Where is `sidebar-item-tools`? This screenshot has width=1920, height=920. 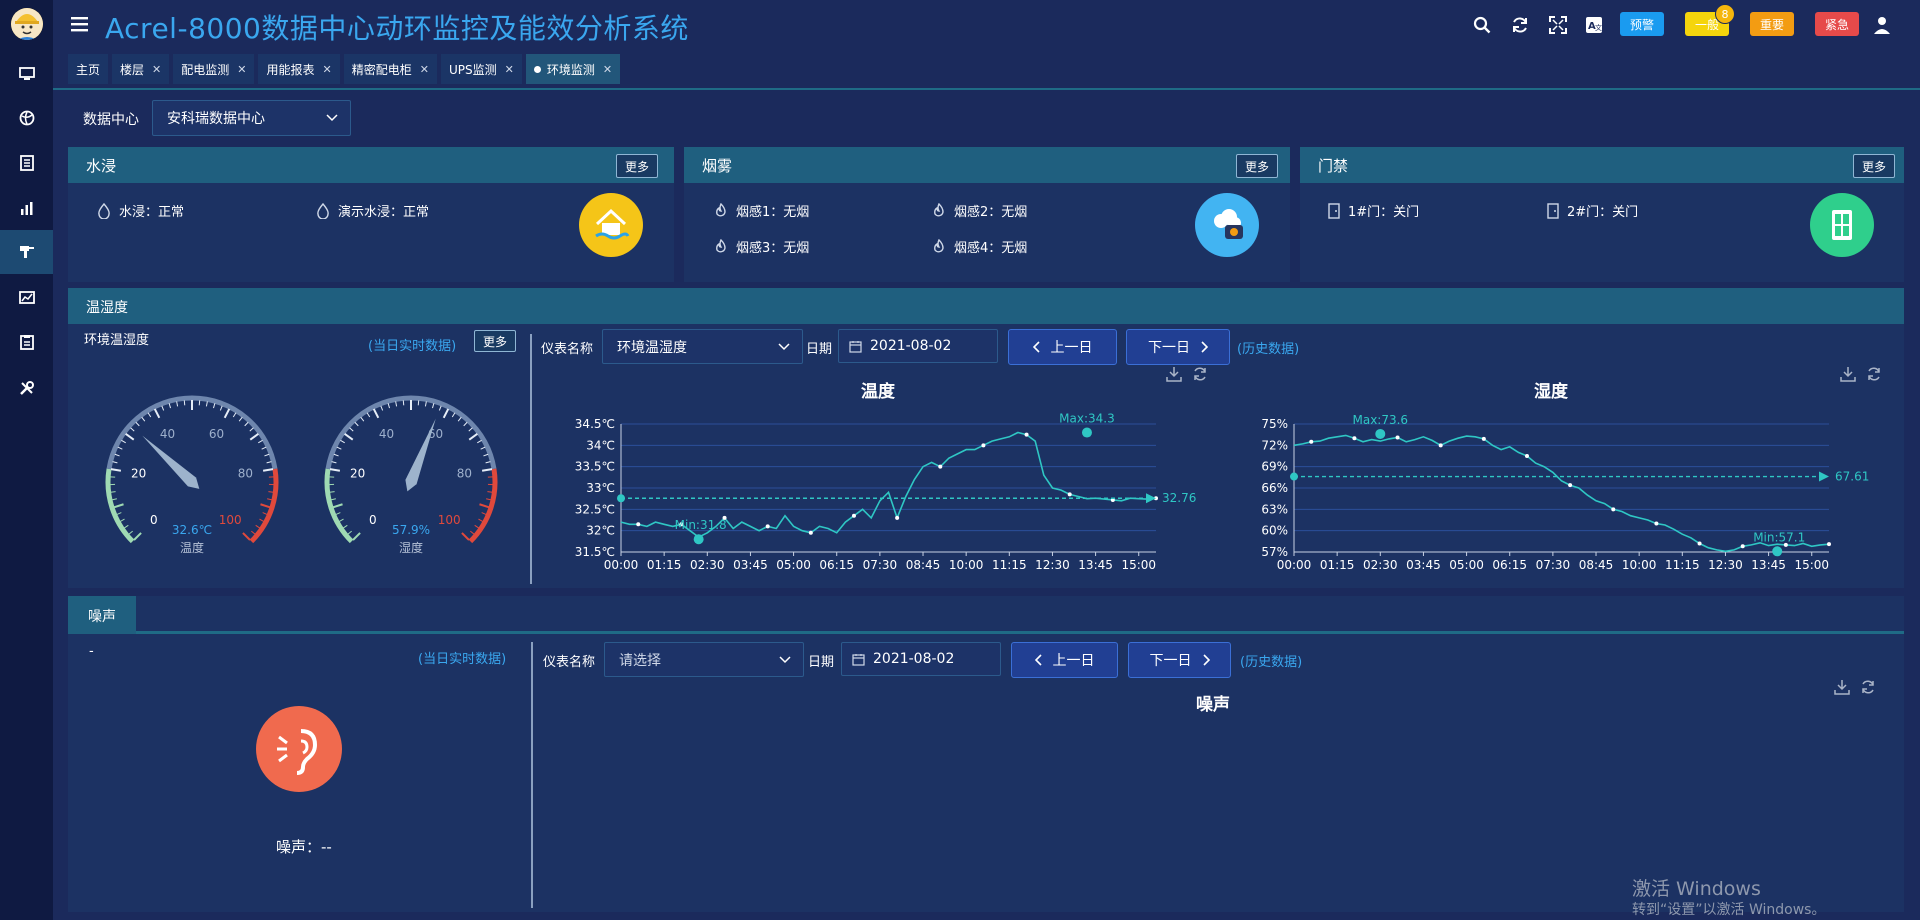
sidebar-item-tools is located at coordinates (26, 388).